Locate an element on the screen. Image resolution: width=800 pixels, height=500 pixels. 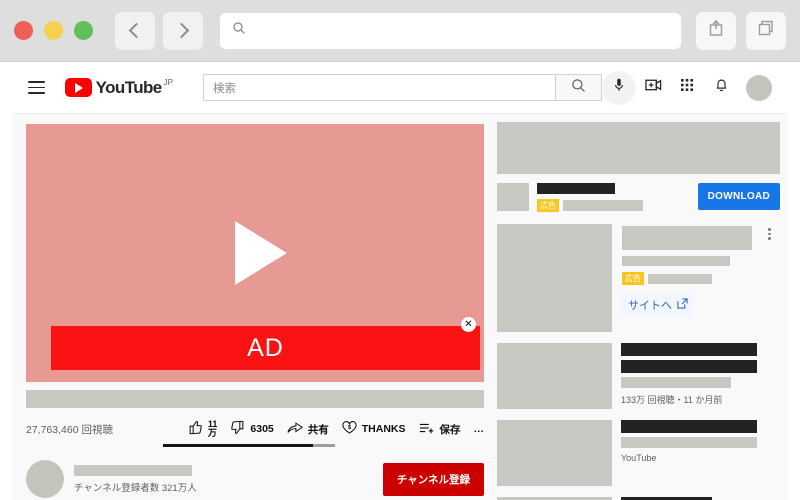
channel-avatar is located at coordinates (45, 479).